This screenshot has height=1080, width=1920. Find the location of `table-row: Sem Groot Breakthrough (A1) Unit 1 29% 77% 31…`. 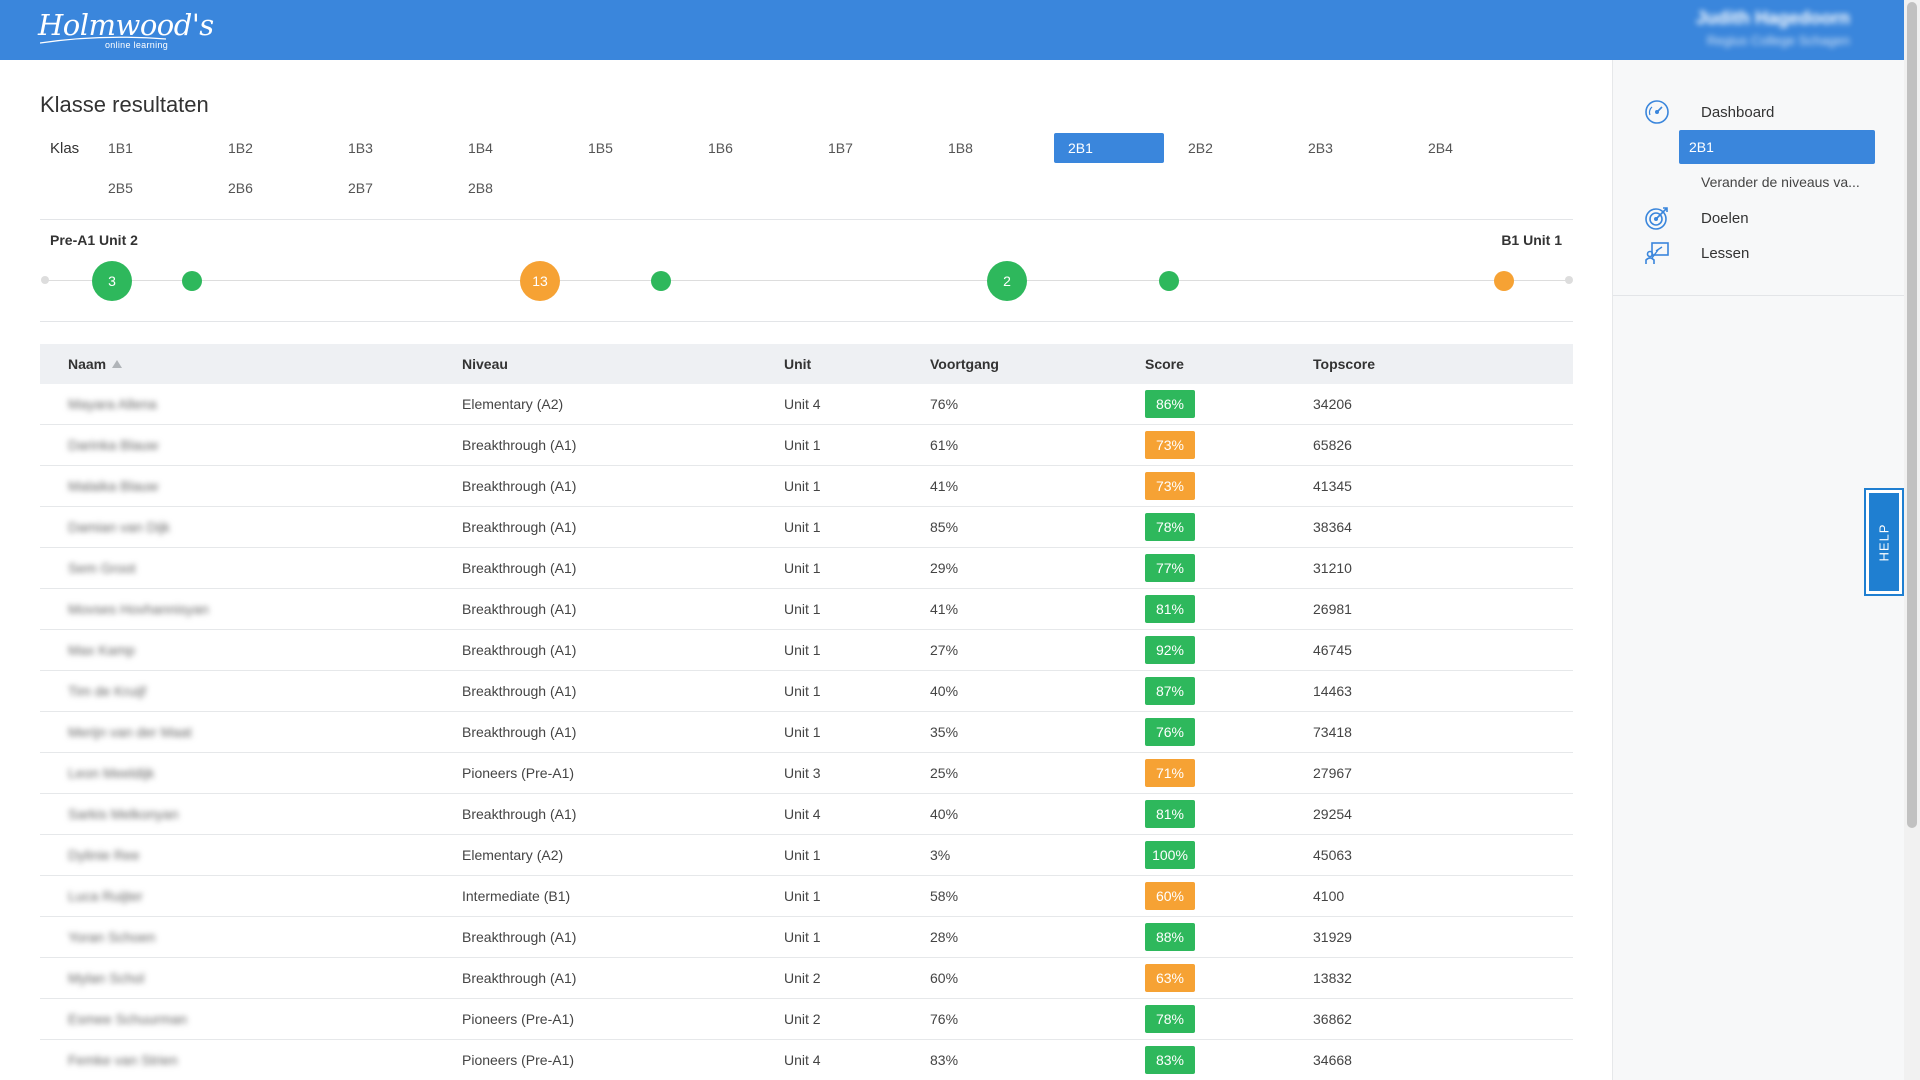

table-row: Sem Groot Breakthrough (A1) Unit 1 29% 77% 31… is located at coordinates (806, 568).